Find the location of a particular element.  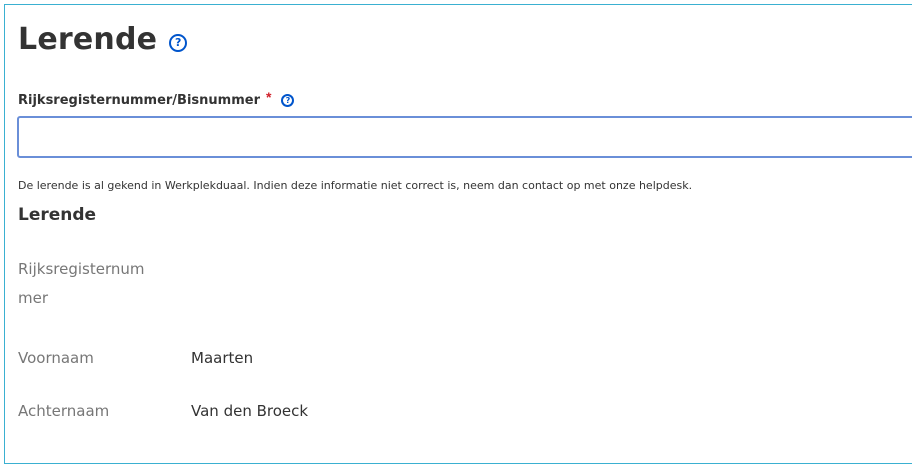

rijksregisternummer-input is located at coordinates (464, 137).